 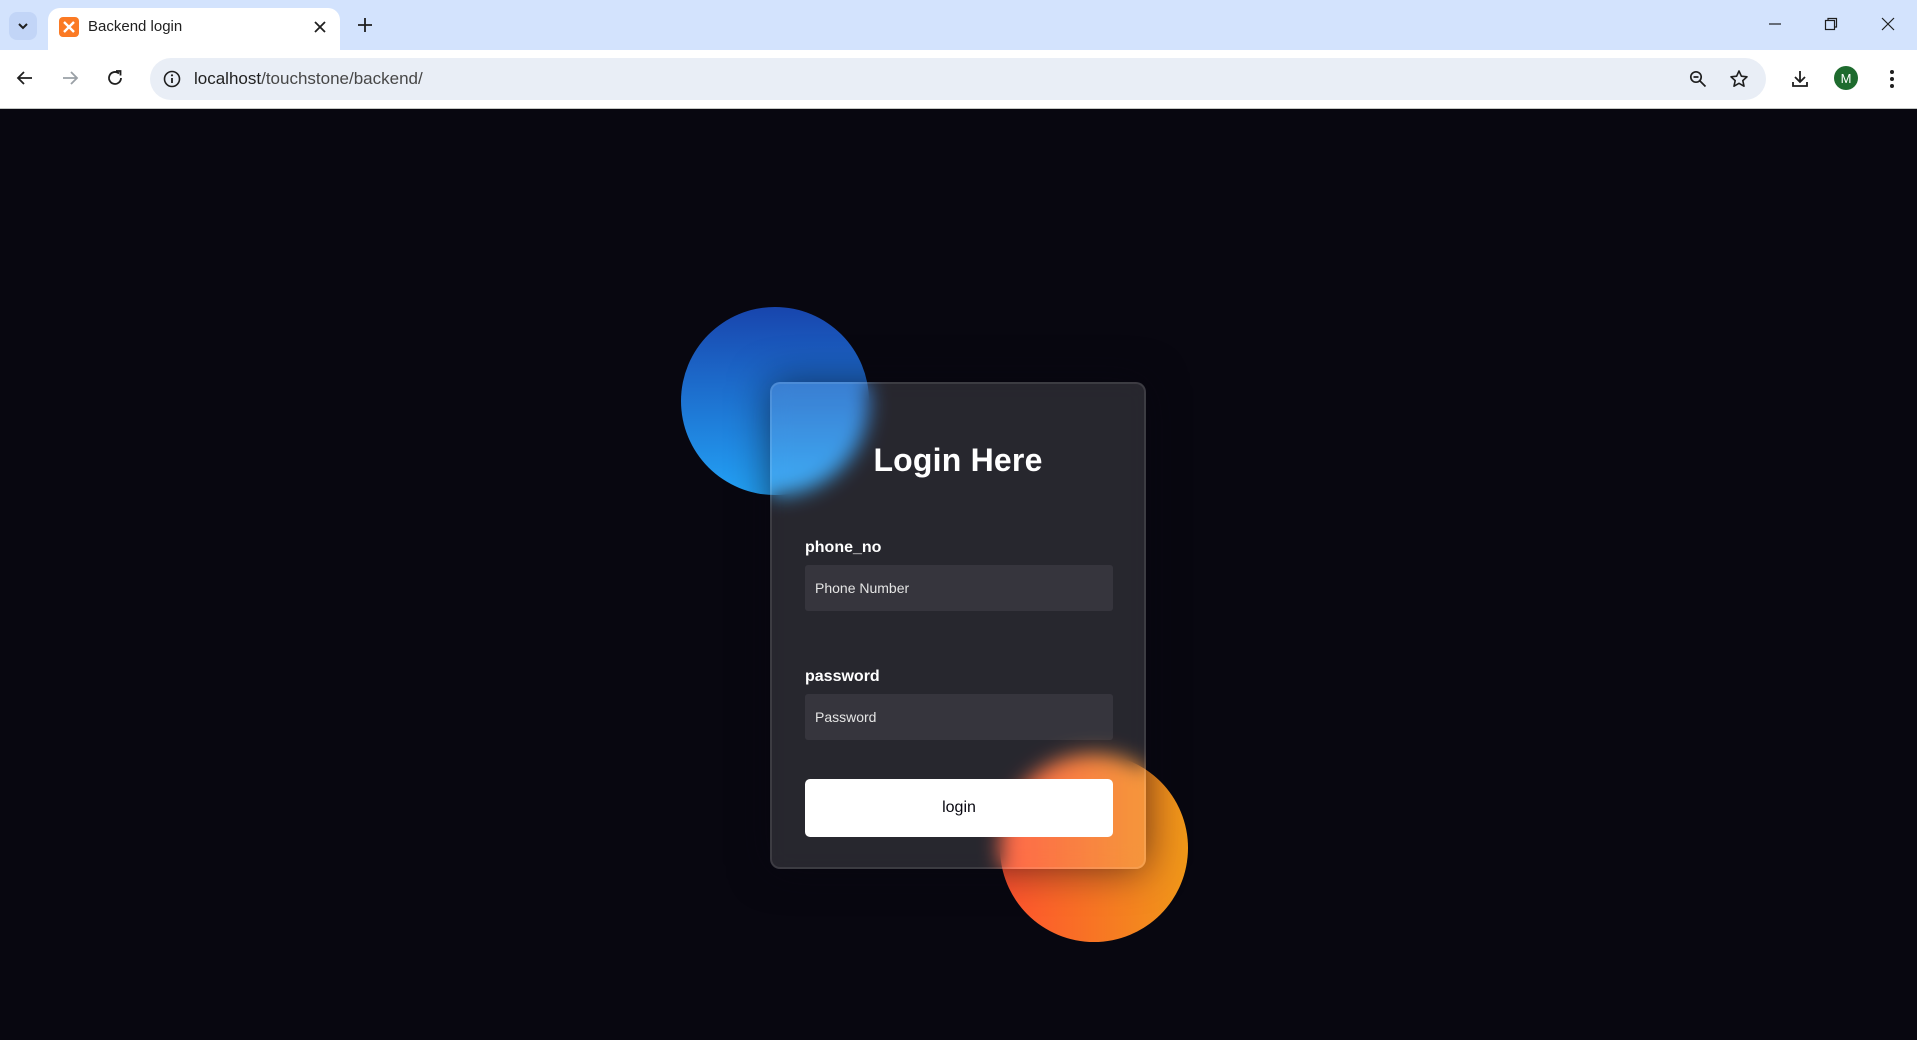 I want to click on minimize-button, so click(x=1775, y=24).